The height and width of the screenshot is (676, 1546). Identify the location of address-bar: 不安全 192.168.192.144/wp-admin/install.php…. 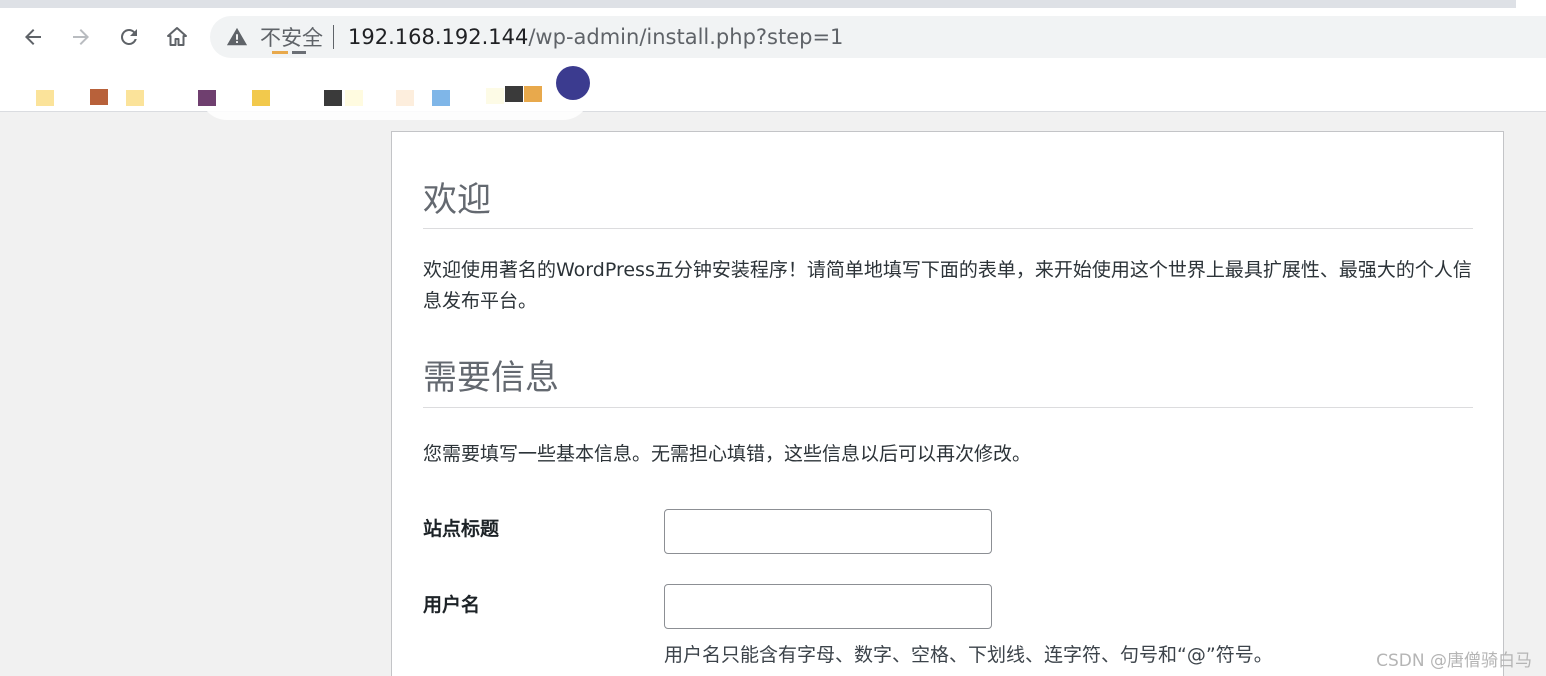
(878, 37).